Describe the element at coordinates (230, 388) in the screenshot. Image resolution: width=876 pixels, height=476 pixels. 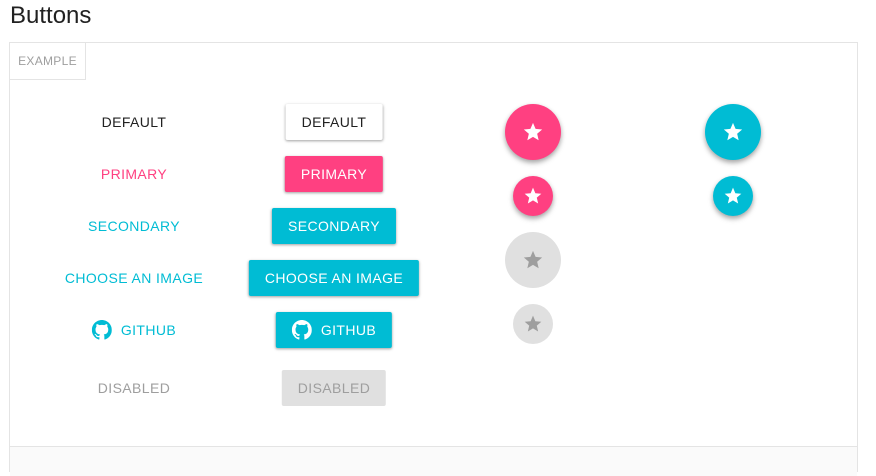
I see `row-disabled: DISABLED DISABLED` at that location.